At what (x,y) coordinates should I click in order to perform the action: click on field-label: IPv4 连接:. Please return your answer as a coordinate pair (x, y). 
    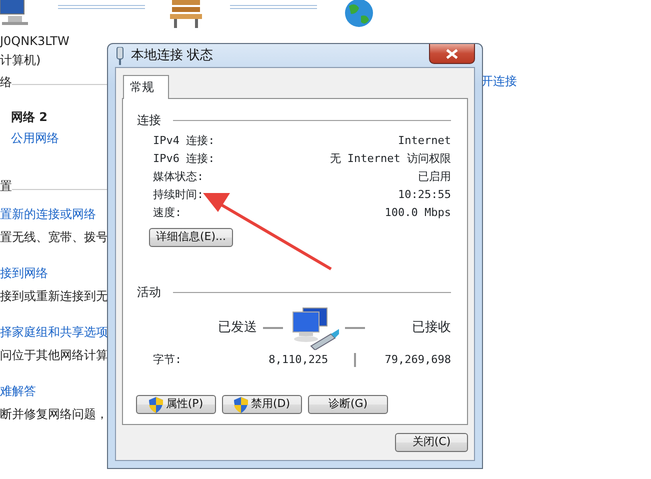
    Looking at the image, I should click on (184, 140).